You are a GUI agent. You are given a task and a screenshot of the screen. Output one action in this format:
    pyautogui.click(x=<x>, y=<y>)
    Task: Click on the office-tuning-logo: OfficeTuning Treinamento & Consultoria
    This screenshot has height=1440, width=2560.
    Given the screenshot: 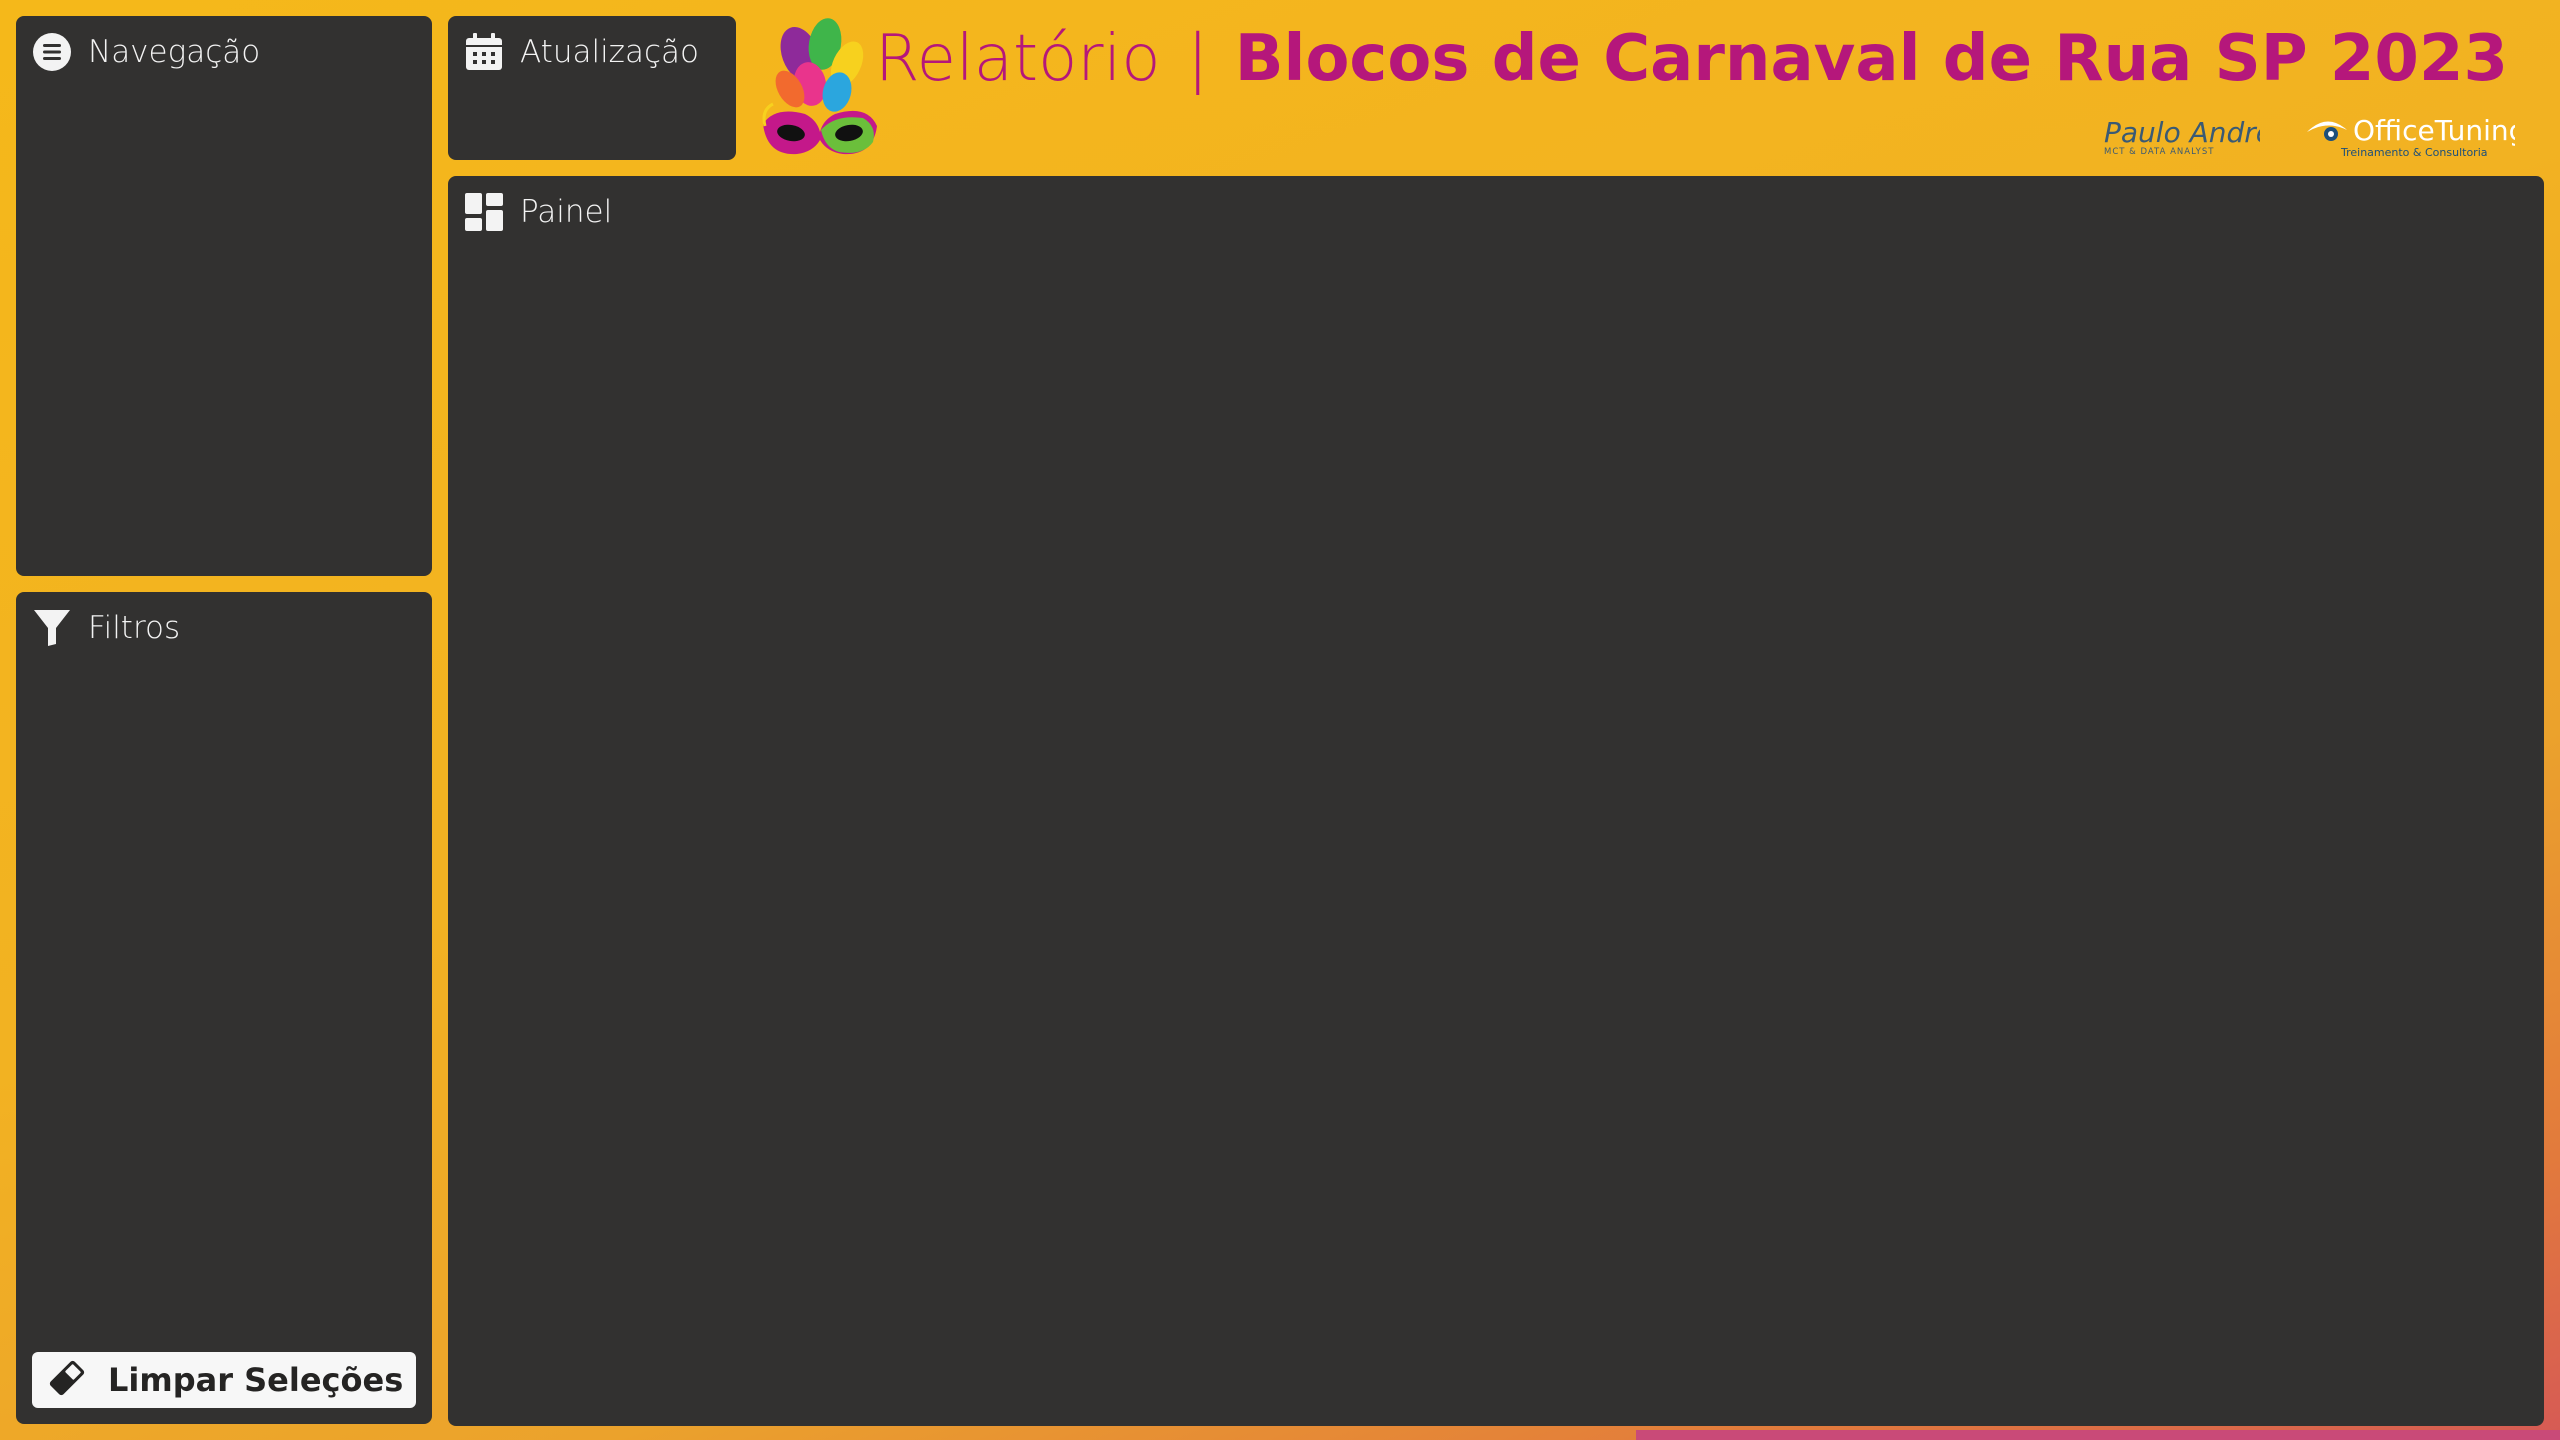 What is the action you would take?
    pyautogui.click(x=2411, y=136)
    